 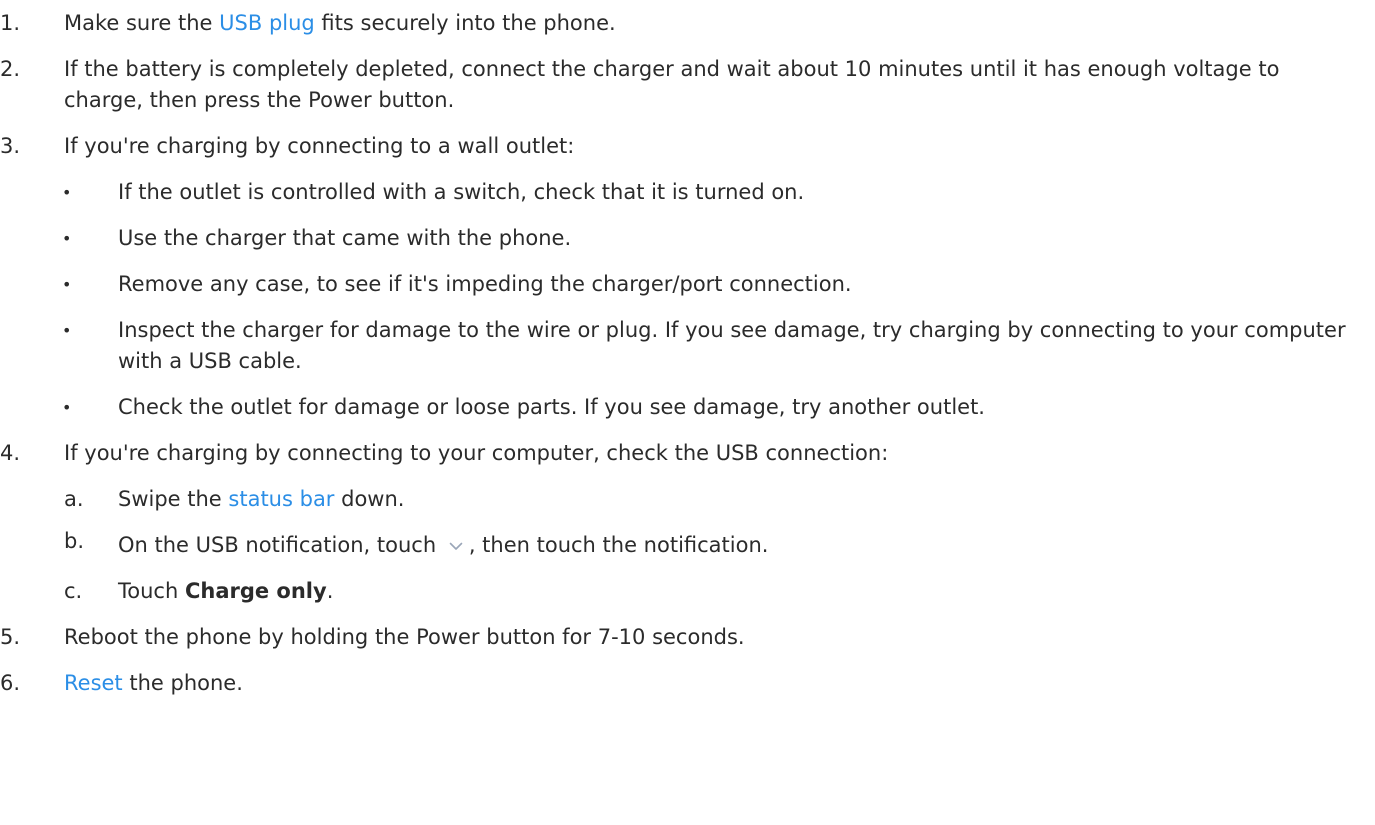 What do you see at coordinates (93, 683) in the screenshot?
I see `reset-link: Reset` at bounding box center [93, 683].